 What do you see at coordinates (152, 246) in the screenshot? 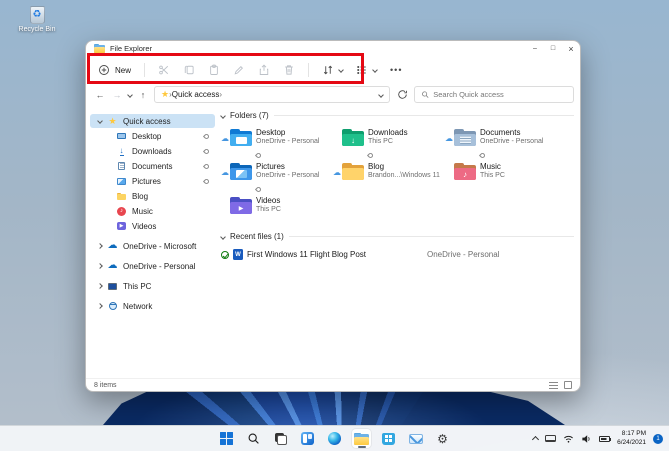
I see `sidebar-item-onedrive-microsoft: ☁ OneDrive - Microsoft` at bounding box center [152, 246].